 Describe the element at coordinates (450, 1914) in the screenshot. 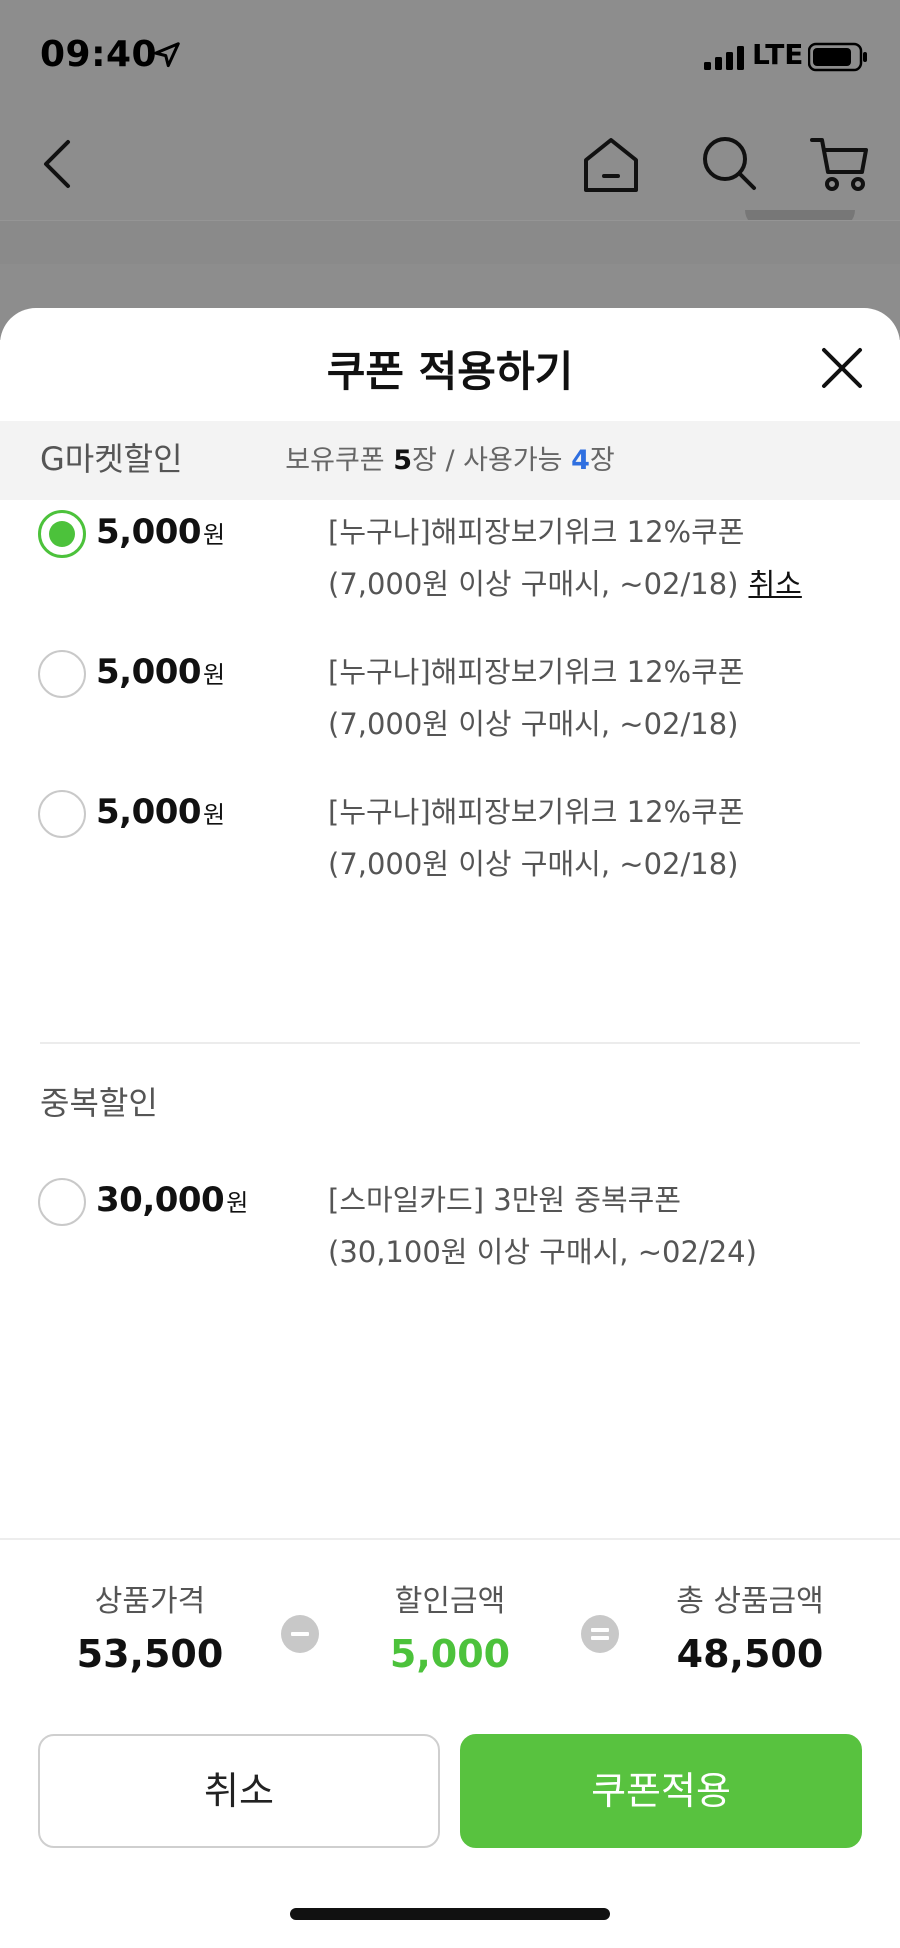

I see `home-indicator` at that location.